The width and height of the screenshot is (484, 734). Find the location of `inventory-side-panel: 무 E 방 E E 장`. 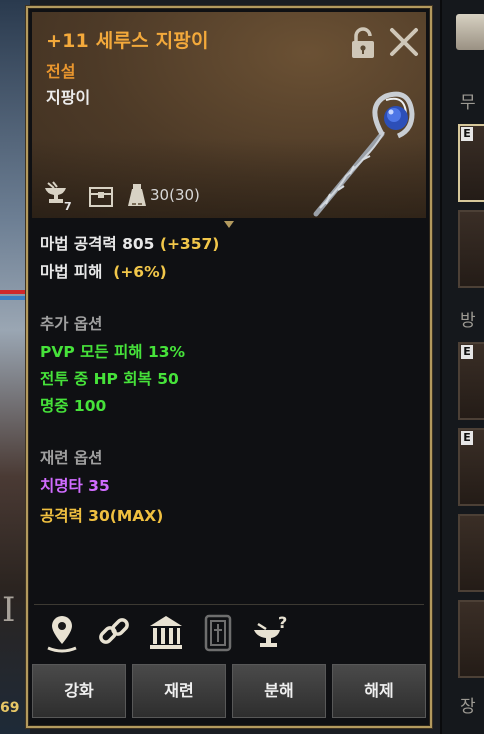

inventory-side-panel: 무 E 방 E E 장 is located at coordinates (462, 367).